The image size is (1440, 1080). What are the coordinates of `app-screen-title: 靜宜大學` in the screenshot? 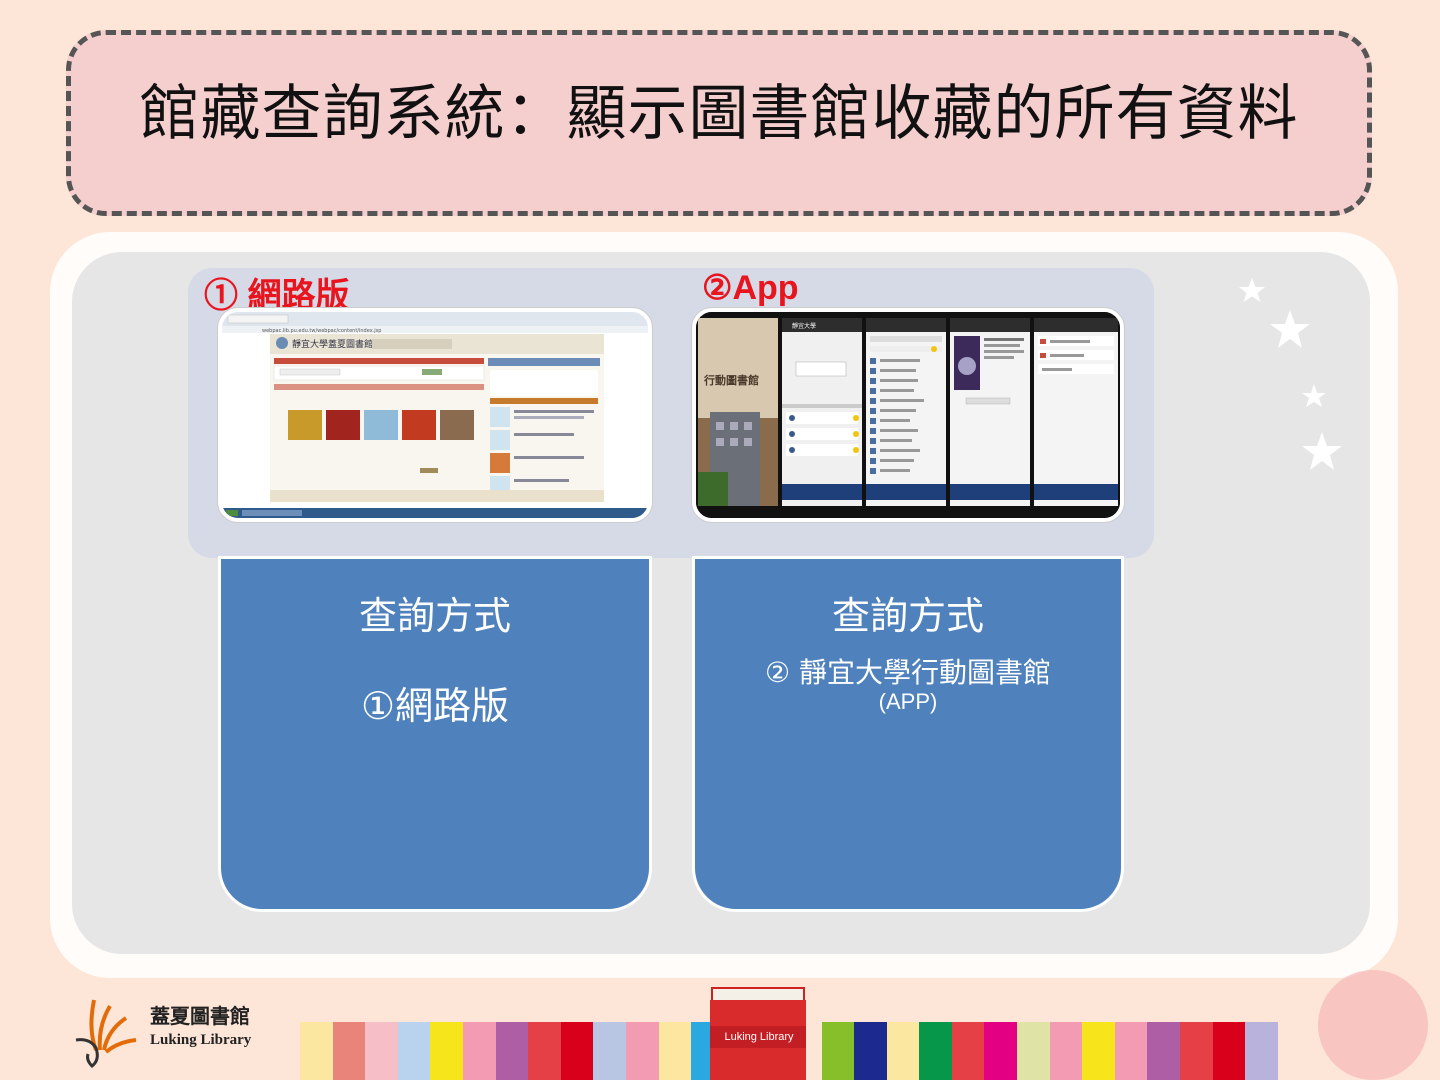 It's located at (804, 326).